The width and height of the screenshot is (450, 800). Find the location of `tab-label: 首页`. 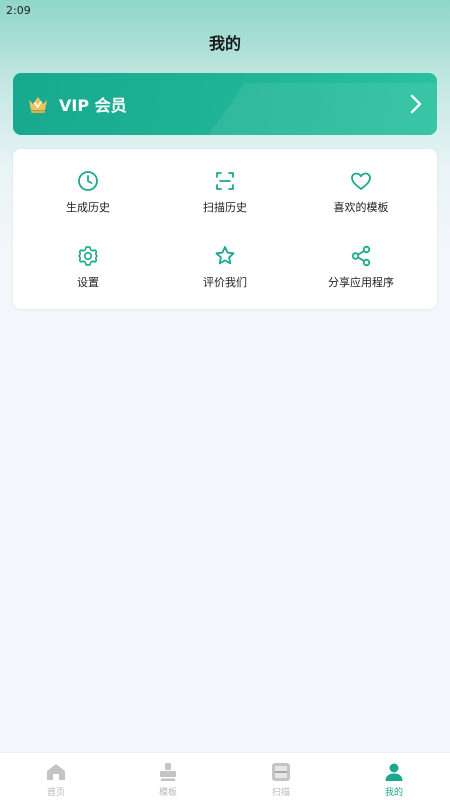

tab-label: 首页 is located at coordinates (55, 793).